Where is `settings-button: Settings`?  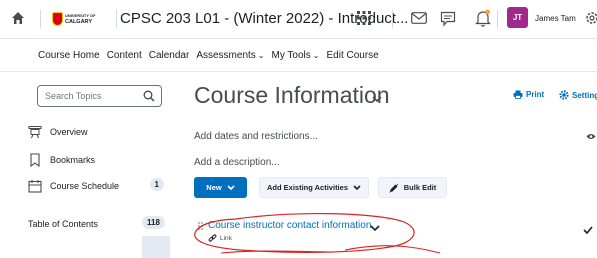 settings-button: Settings is located at coordinates (578, 95).